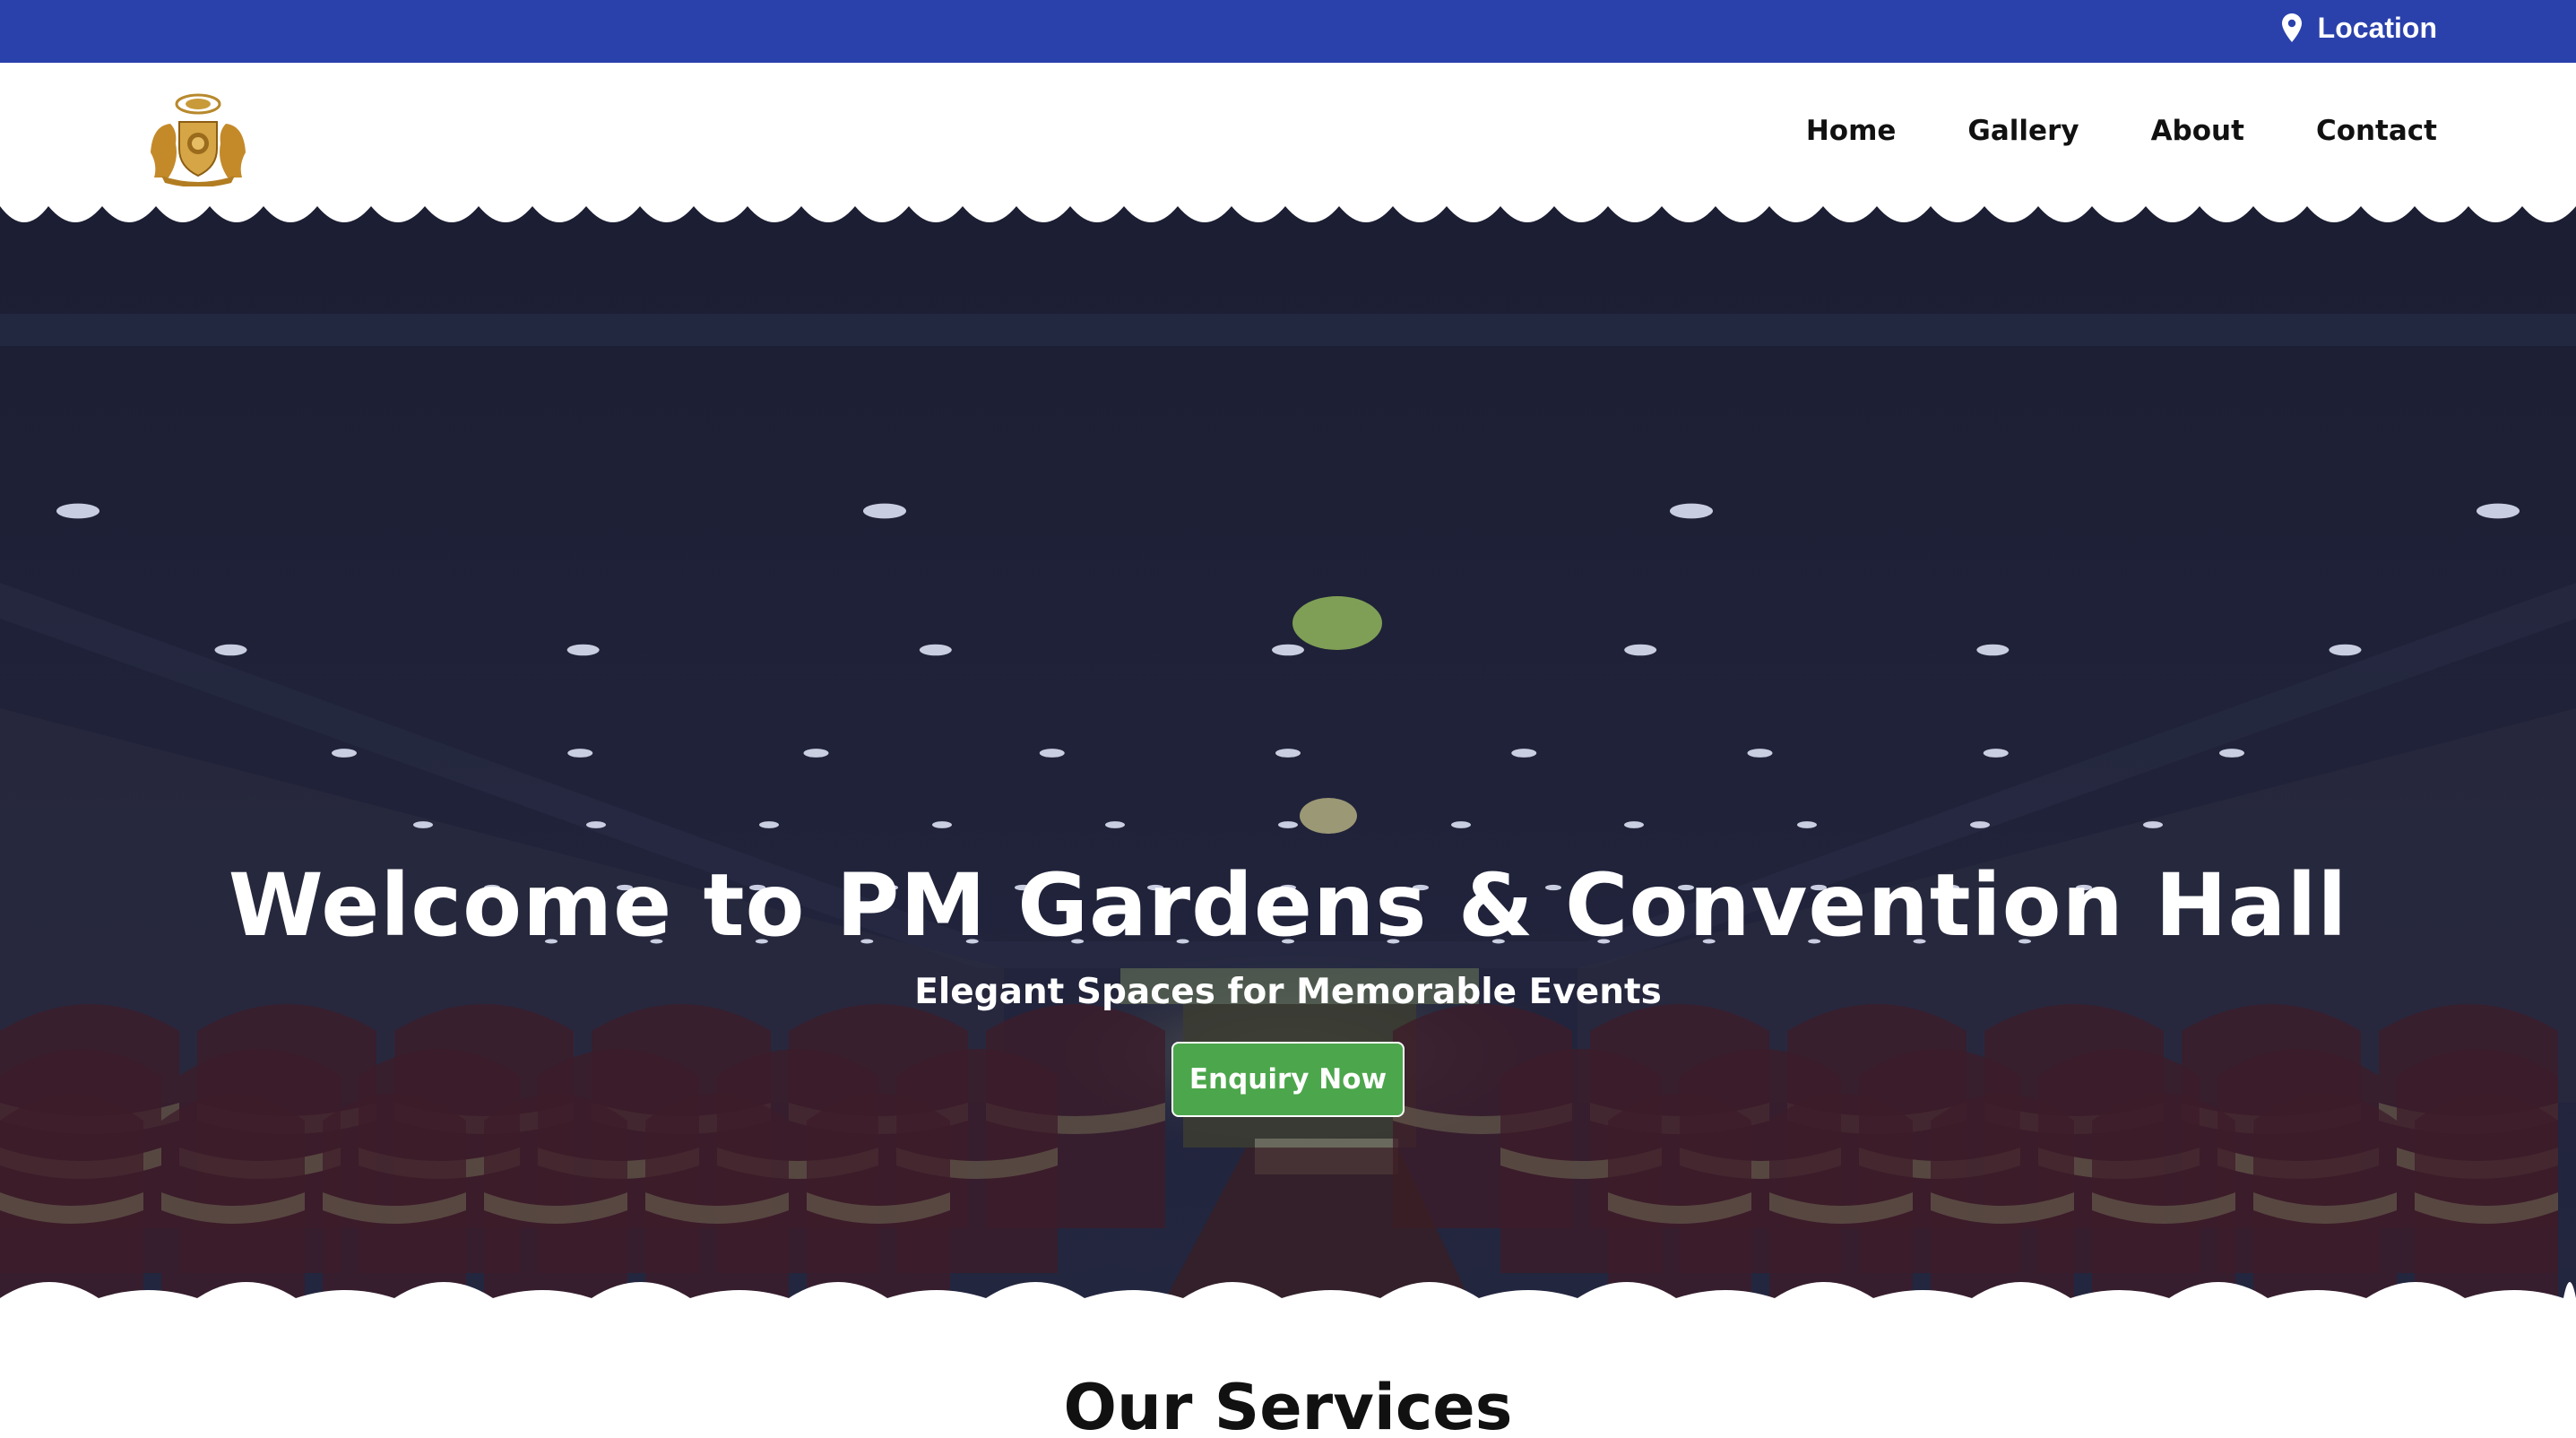 The width and height of the screenshot is (2576, 1438). What do you see at coordinates (1288, 1404) in the screenshot?
I see `services-heading: Our Services` at bounding box center [1288, 1404].